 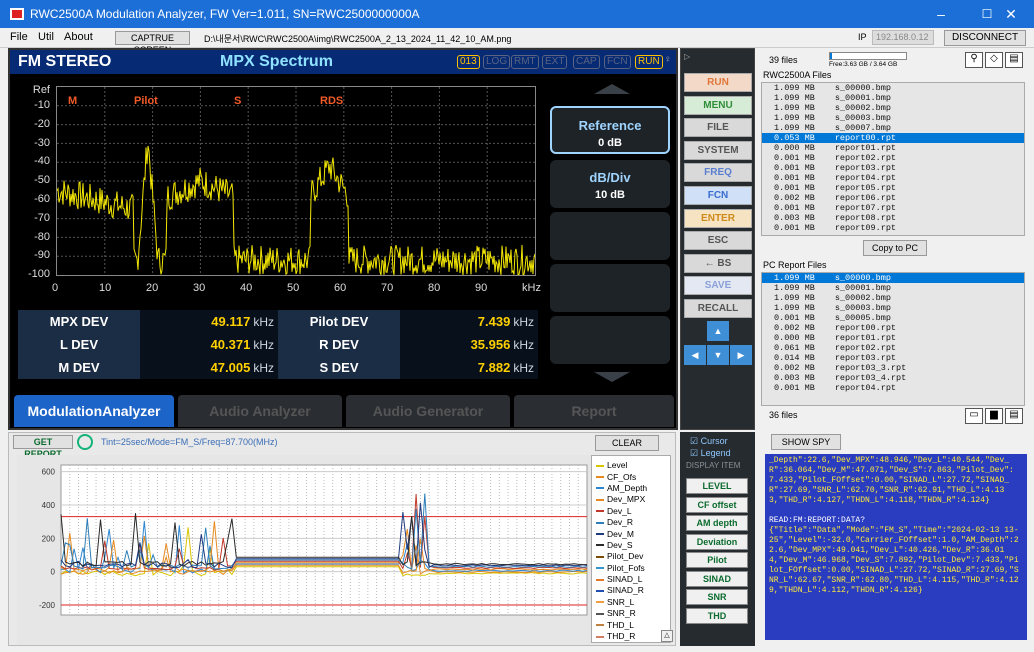 What do you see at coordinates (718, 355) in the screenshot?
I see `arrow-down-button: ▼` at bounding box center [718, 355].